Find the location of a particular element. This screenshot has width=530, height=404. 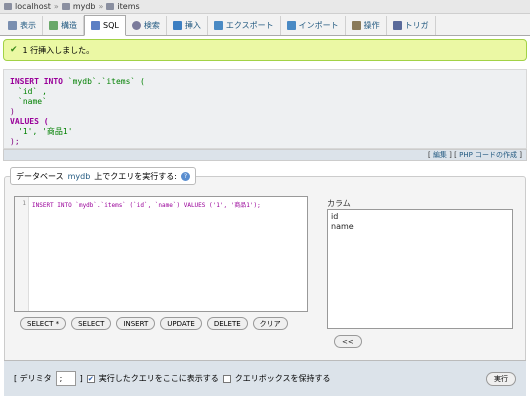

tab-insert: 挿入 is located at coordinates (187, 25).